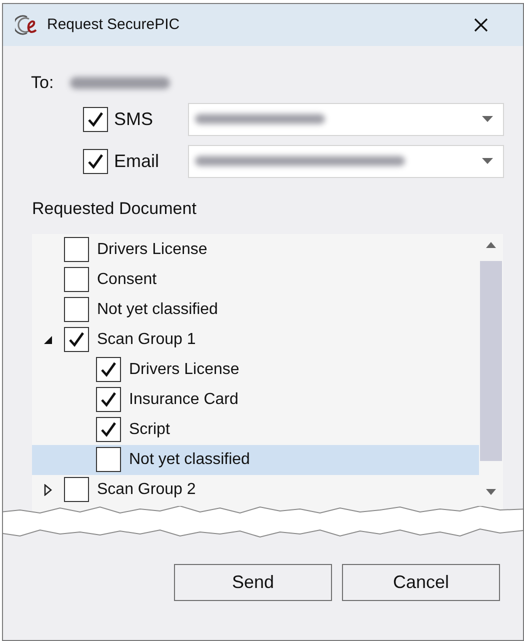  Describe the element at coordinates (491, 245) in the screenshot. I see `scroll-up-icon` at that location.